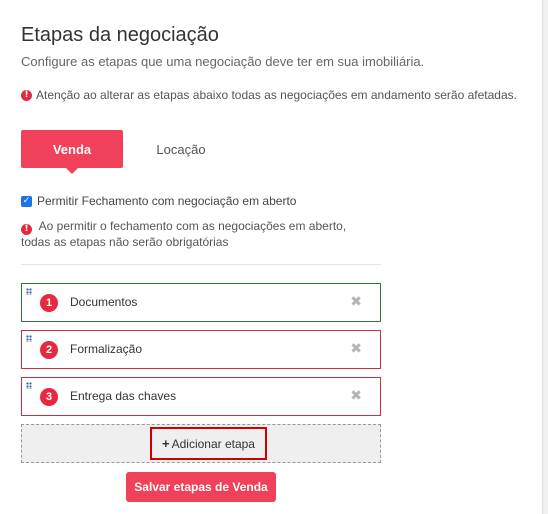 This screenshot has width=548, height=514. Describe the element at coordinates (49, 303) in the screenshot. I see `step-number: 1` at that location.